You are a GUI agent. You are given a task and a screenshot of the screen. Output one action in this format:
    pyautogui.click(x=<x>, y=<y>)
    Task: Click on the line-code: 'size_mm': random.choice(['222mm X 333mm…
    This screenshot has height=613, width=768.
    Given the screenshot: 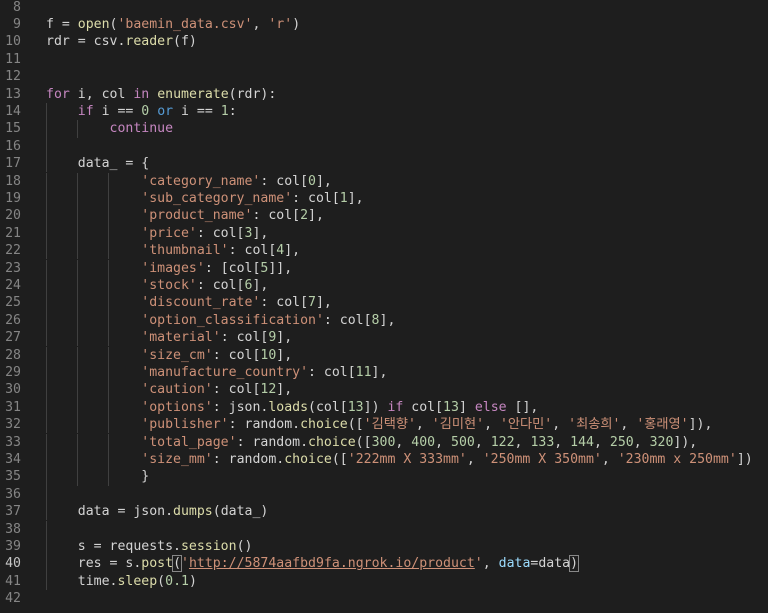 What is the action you would take?
    pyautogui.click(x=399, y=459)
    